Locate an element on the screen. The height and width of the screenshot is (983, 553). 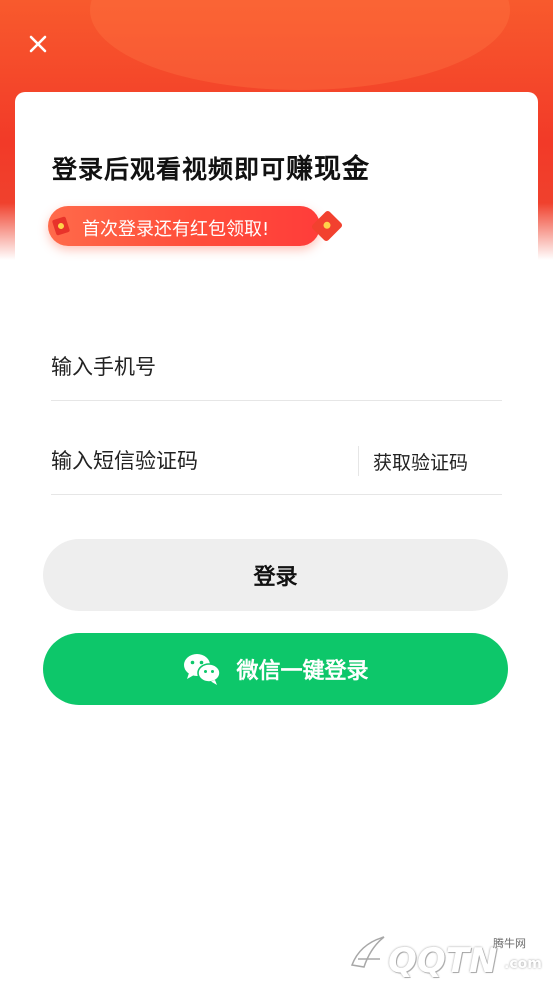
phone-input is located at coordinates (201, 367).